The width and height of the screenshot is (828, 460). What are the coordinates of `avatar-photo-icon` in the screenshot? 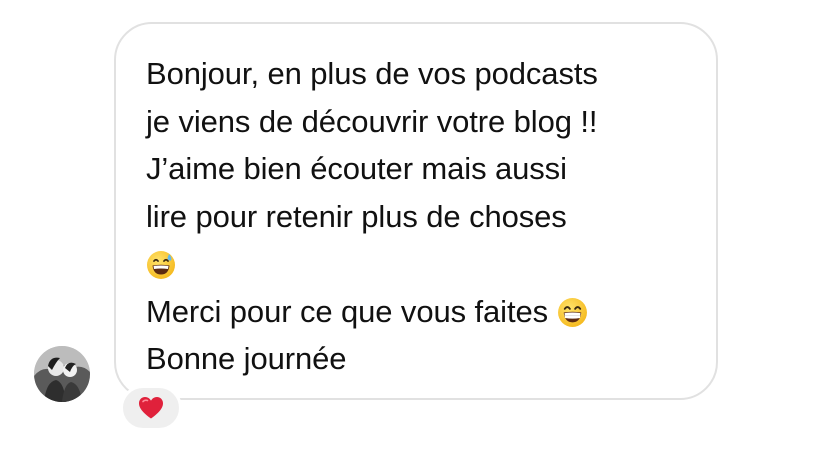 It's located at (62, 374).